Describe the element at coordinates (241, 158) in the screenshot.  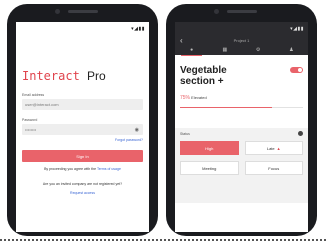
I see `status-options: High Late ▲ Meeting Focus` at that location.